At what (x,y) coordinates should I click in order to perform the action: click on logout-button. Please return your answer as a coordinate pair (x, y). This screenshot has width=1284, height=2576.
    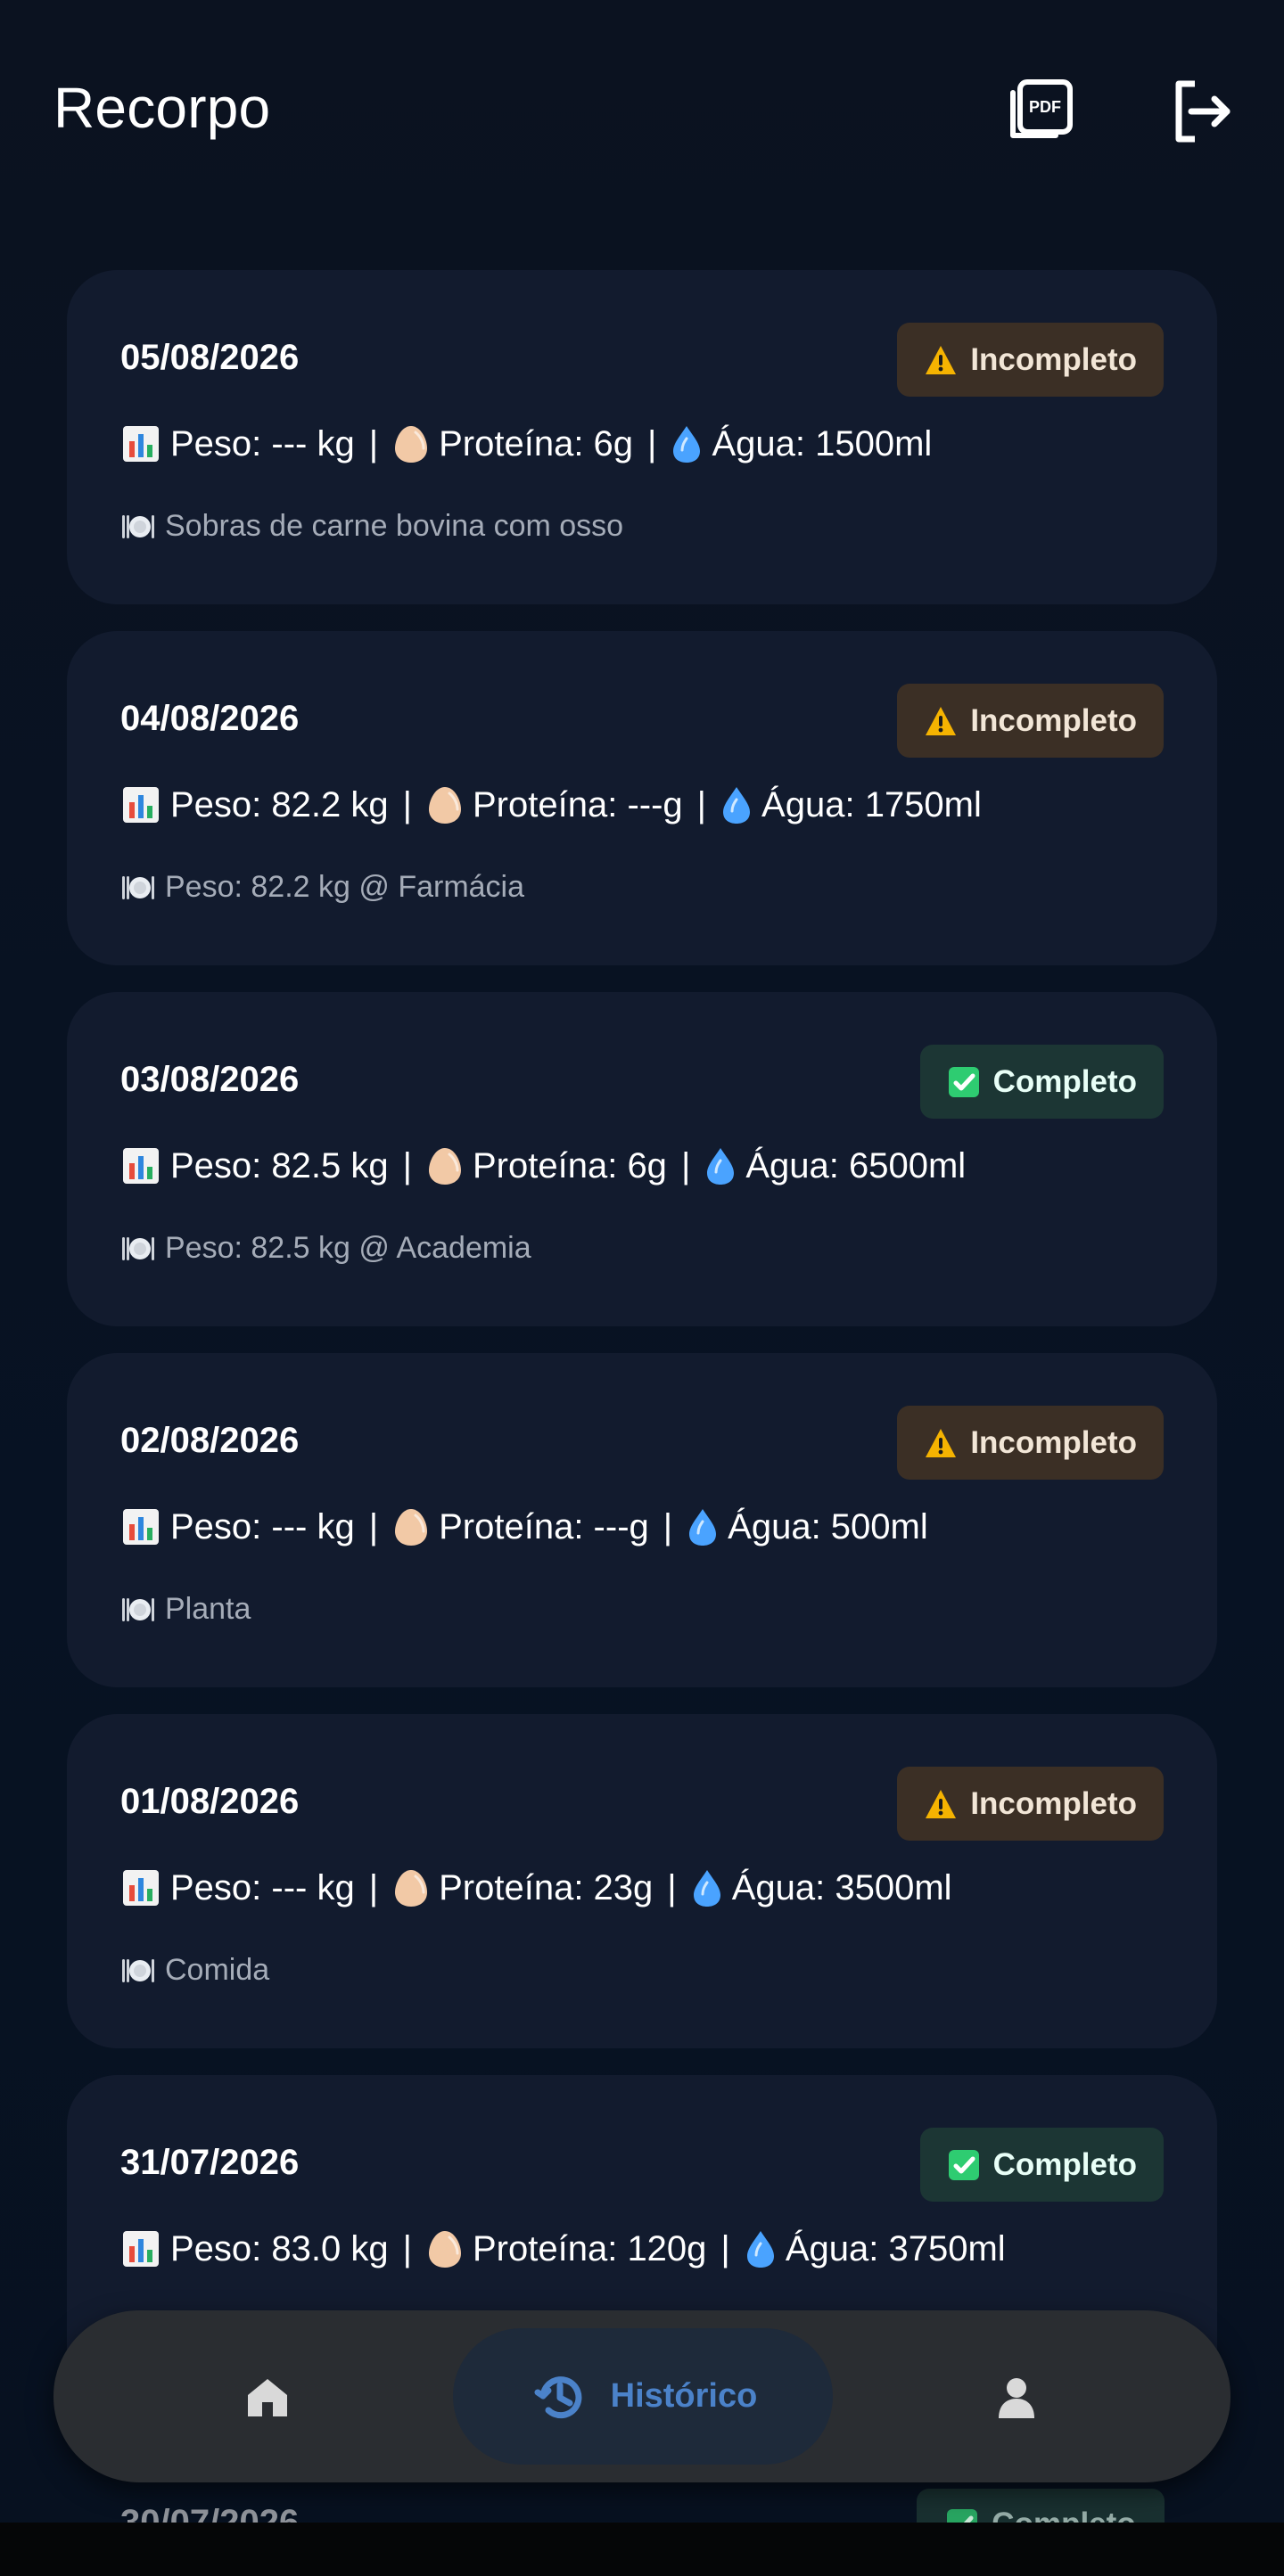
    Looking at the image, I should click on (1203, 112).